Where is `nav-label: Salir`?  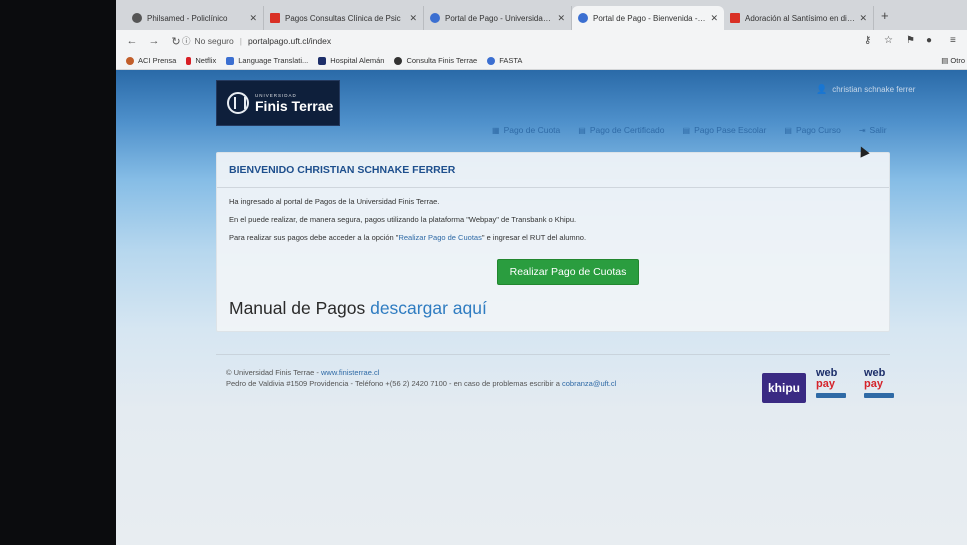 nav-label: Salir is located at coordinates (878, 130).